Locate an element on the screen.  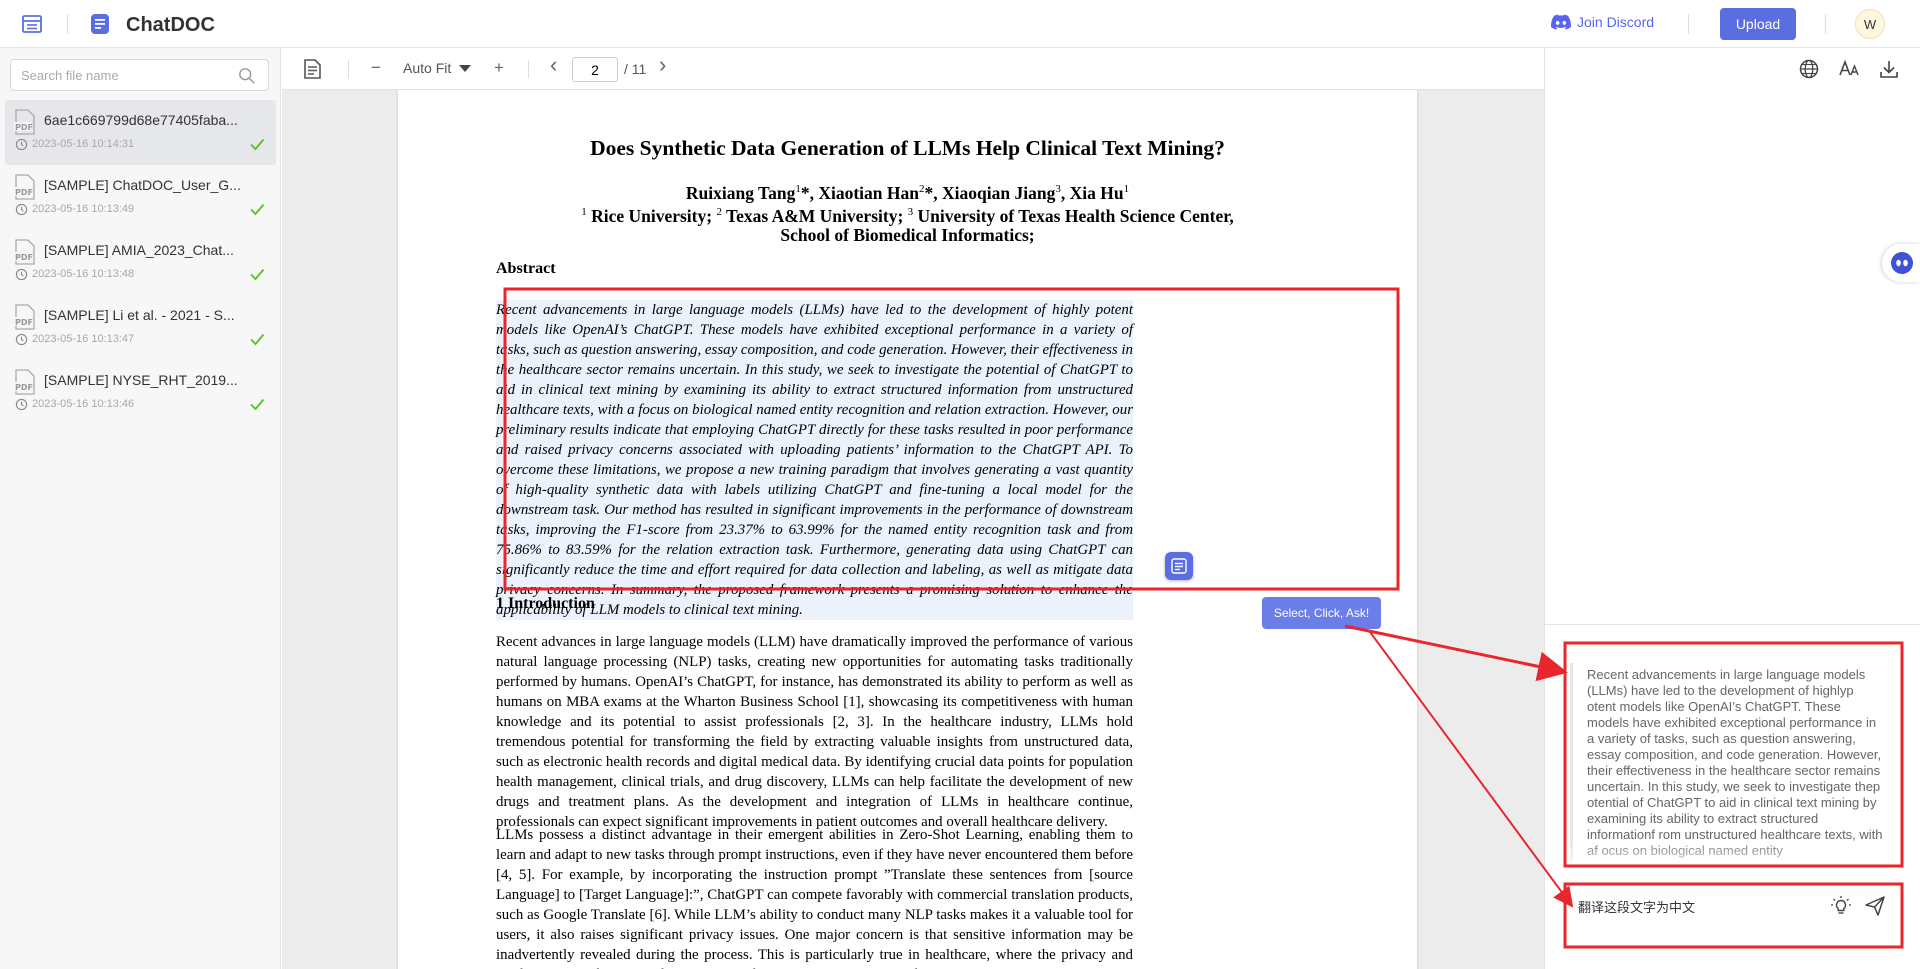
abstract-heading: Abstract is located at coordinates (526, 268).